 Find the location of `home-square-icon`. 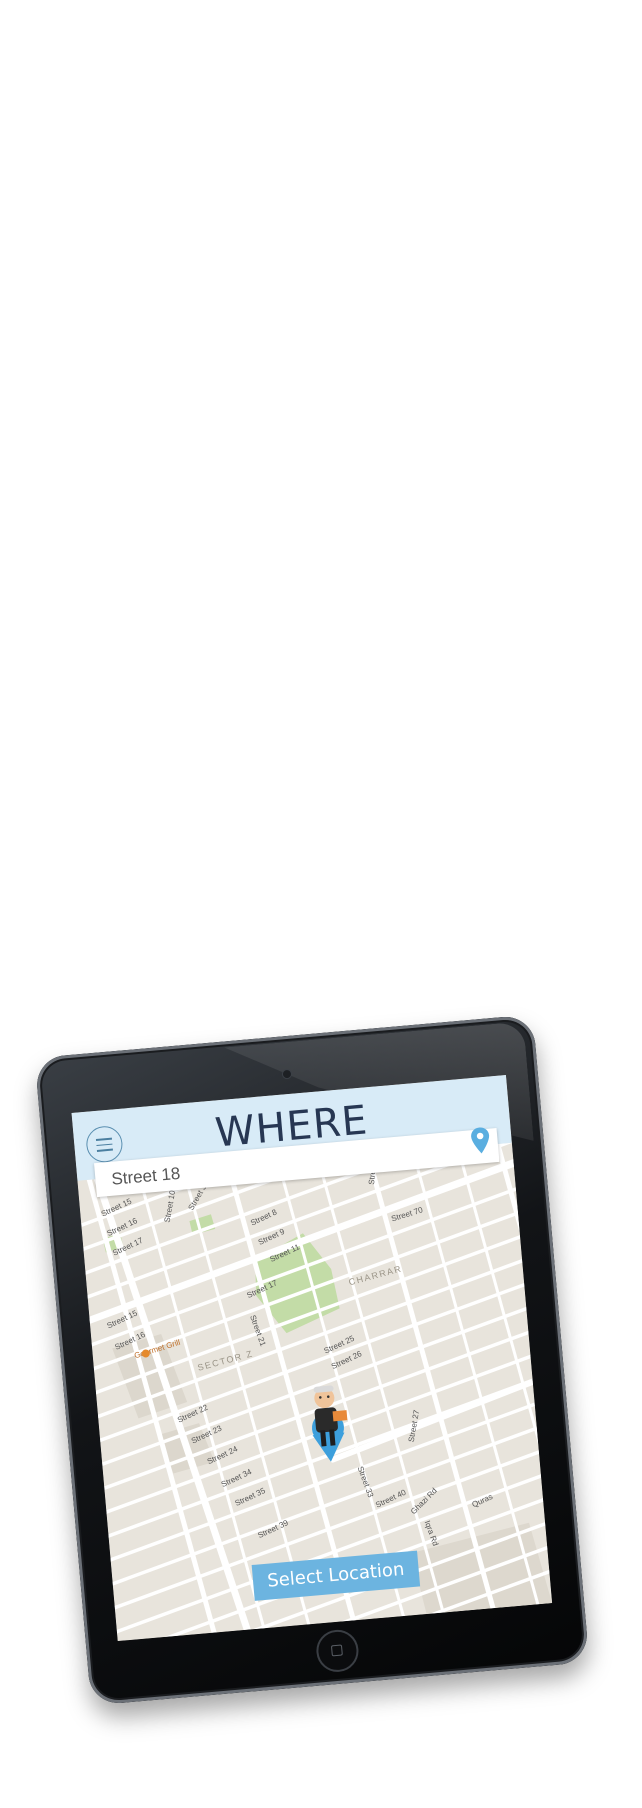

home-square-icon is located at coordinates (336, 1650).